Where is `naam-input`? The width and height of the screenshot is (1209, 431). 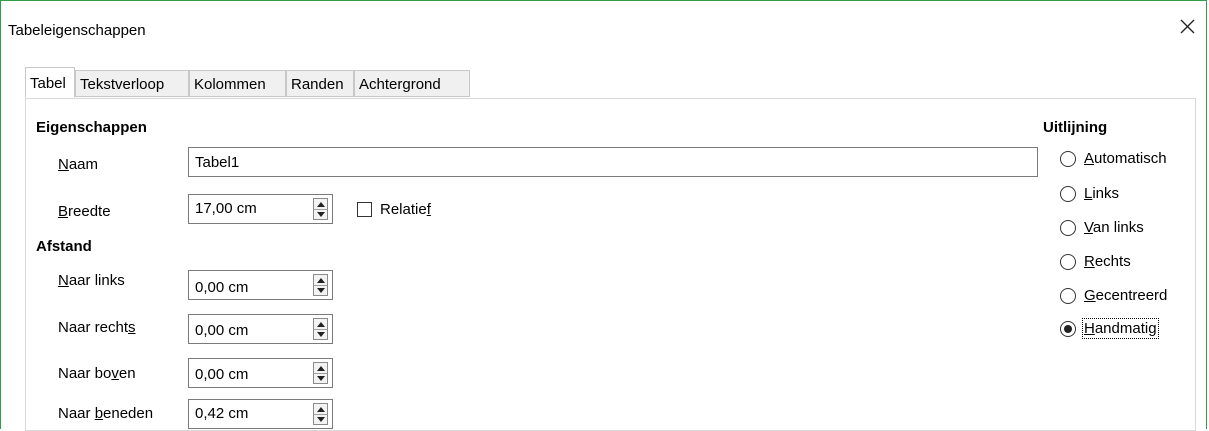 naam-input is located at coordinates (613, 162).